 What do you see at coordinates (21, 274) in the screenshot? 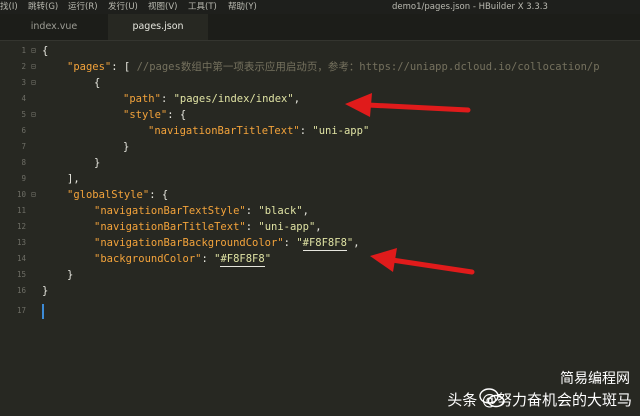
I see `line-number: 15` at bounding box center [21, 274].